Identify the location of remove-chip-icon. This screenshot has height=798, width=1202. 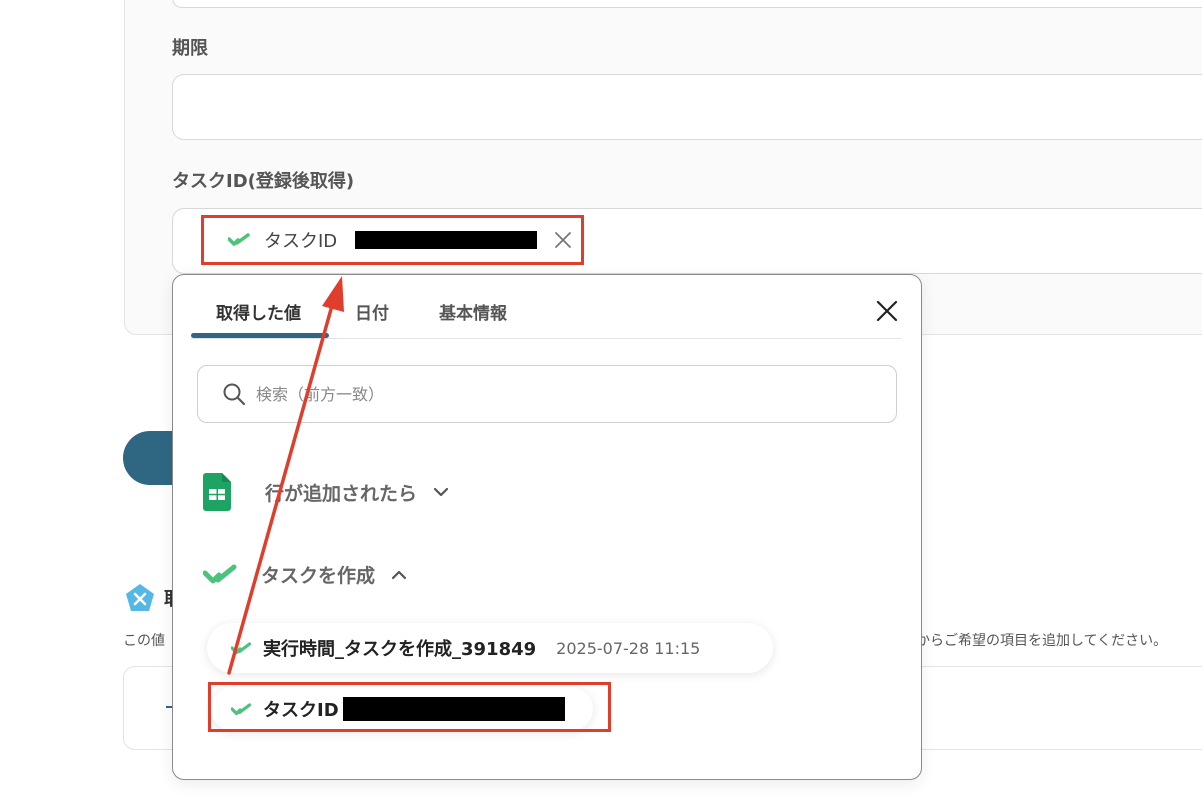
(563, 240).